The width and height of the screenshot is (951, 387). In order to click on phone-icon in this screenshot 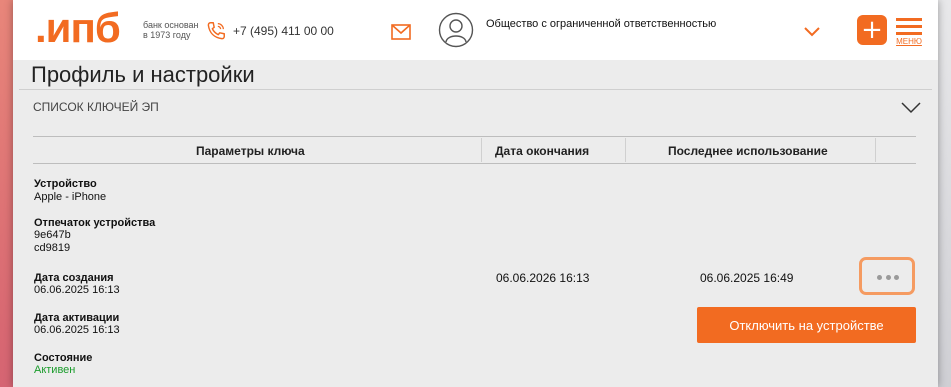, I will do `click(216, 31)`.